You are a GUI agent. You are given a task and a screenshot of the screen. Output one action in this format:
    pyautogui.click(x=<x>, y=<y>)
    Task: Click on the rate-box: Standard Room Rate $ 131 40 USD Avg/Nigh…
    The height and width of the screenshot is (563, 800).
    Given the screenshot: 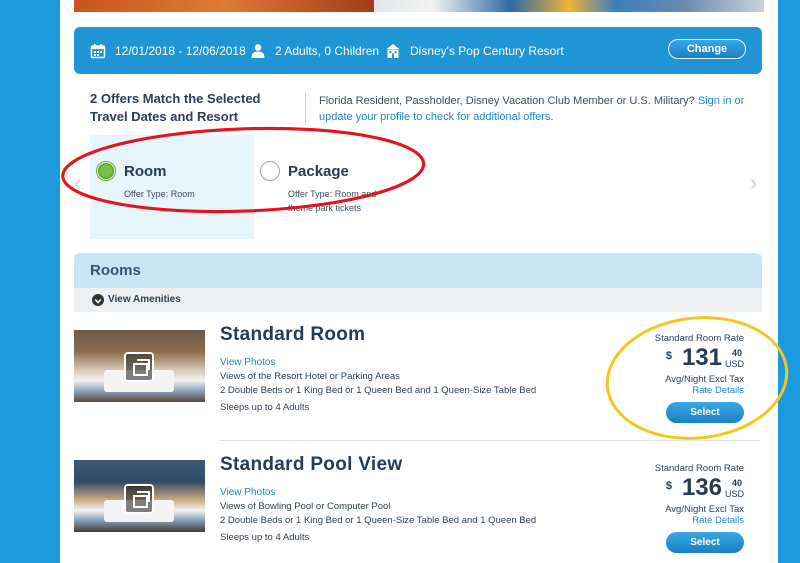 What is the action you would take?
    pyautogui.click(x=684, y=378)
    